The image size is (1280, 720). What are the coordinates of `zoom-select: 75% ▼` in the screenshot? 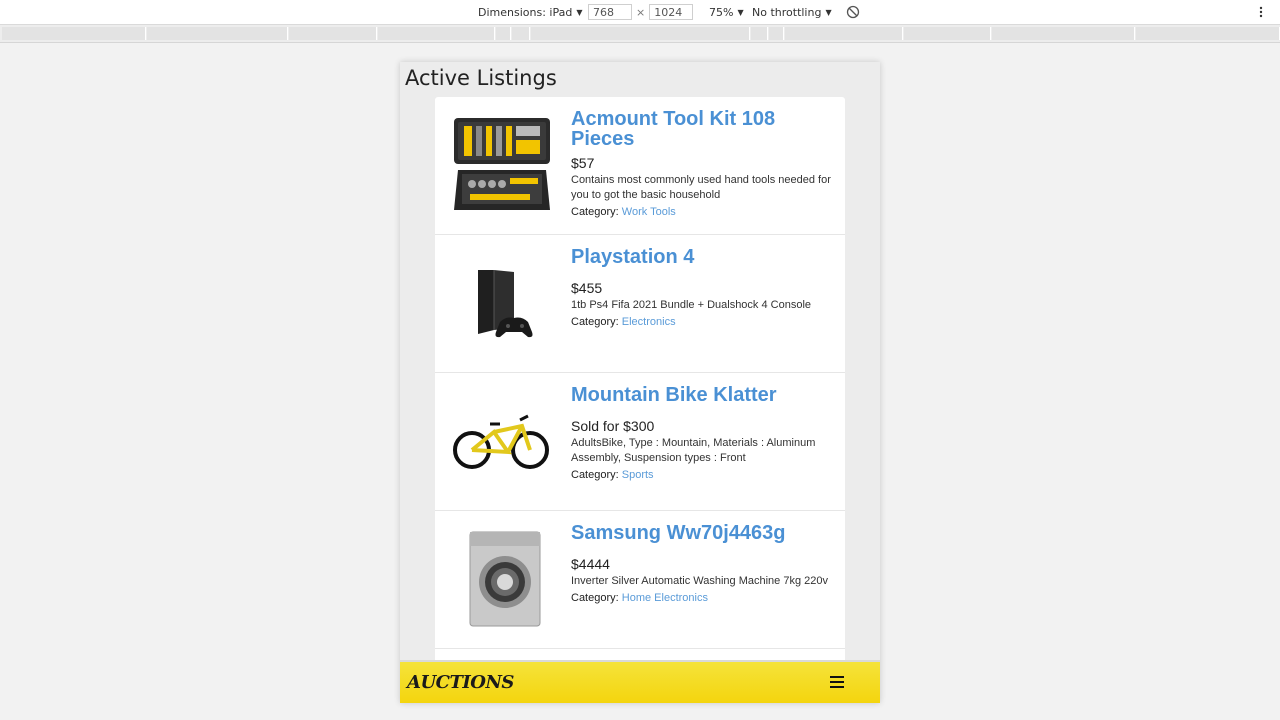 It's located at (726, 12).